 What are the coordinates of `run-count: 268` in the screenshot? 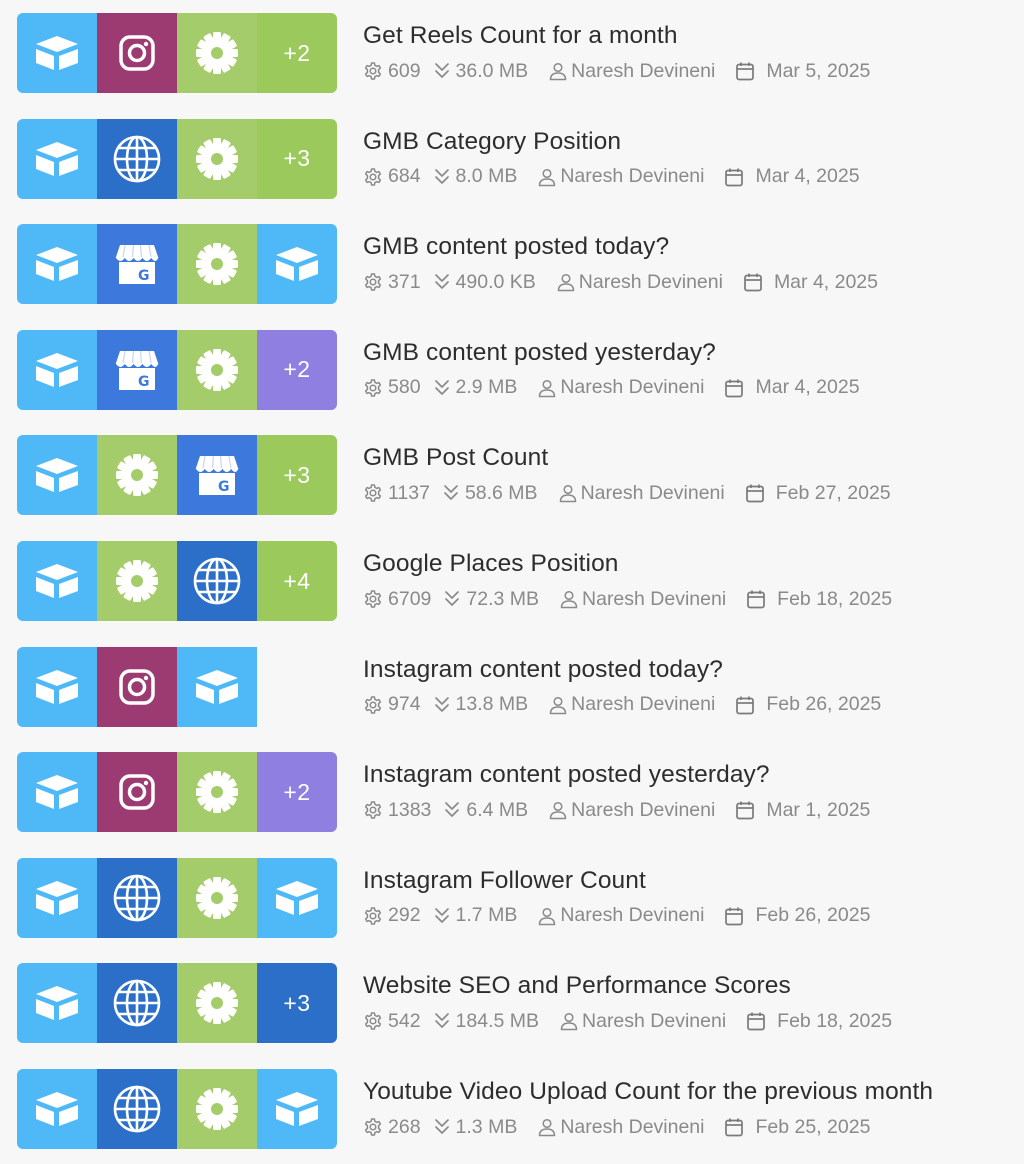 It's located at (404, 1126).